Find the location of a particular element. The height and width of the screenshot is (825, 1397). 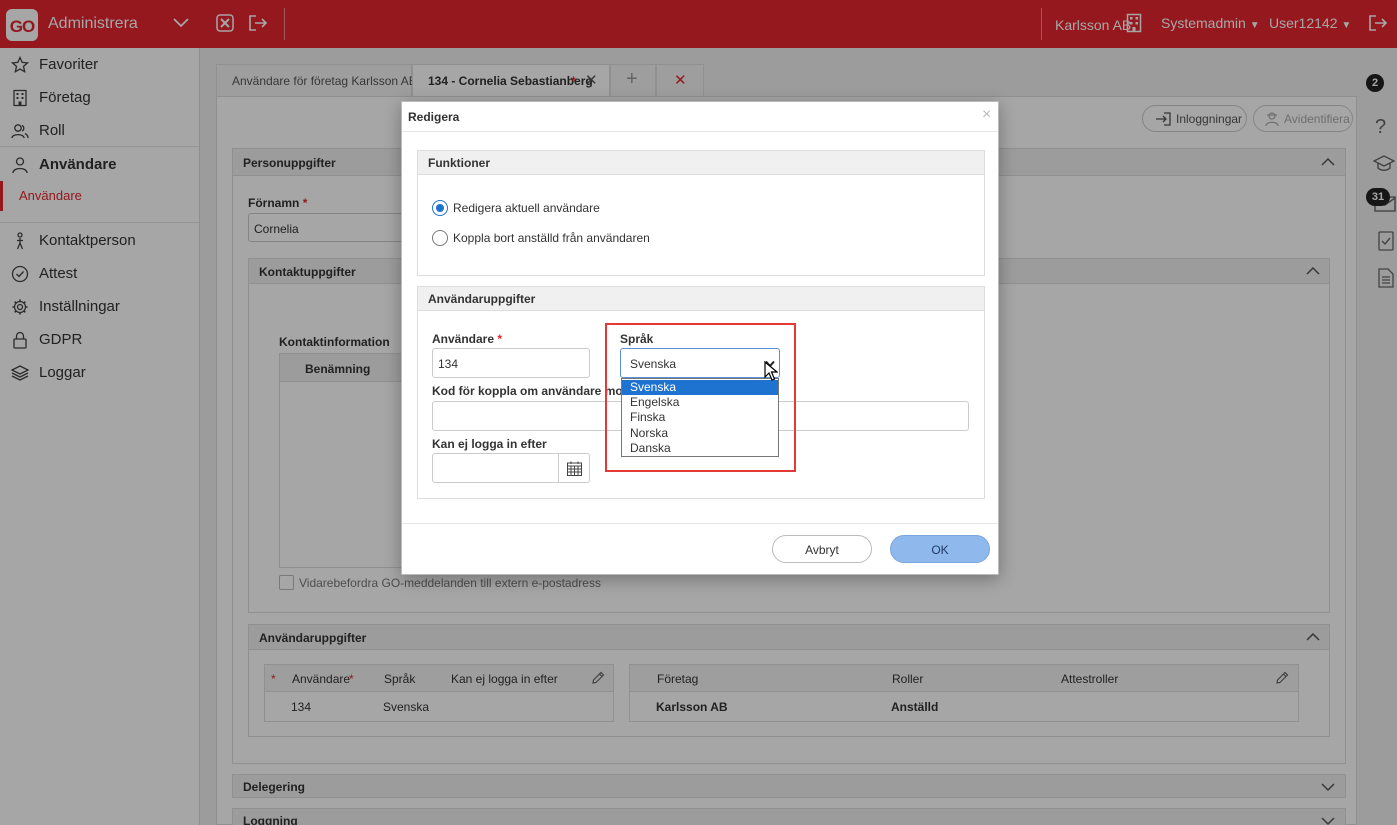

mouse-cursor-icon is located at coordinates (771, 371).